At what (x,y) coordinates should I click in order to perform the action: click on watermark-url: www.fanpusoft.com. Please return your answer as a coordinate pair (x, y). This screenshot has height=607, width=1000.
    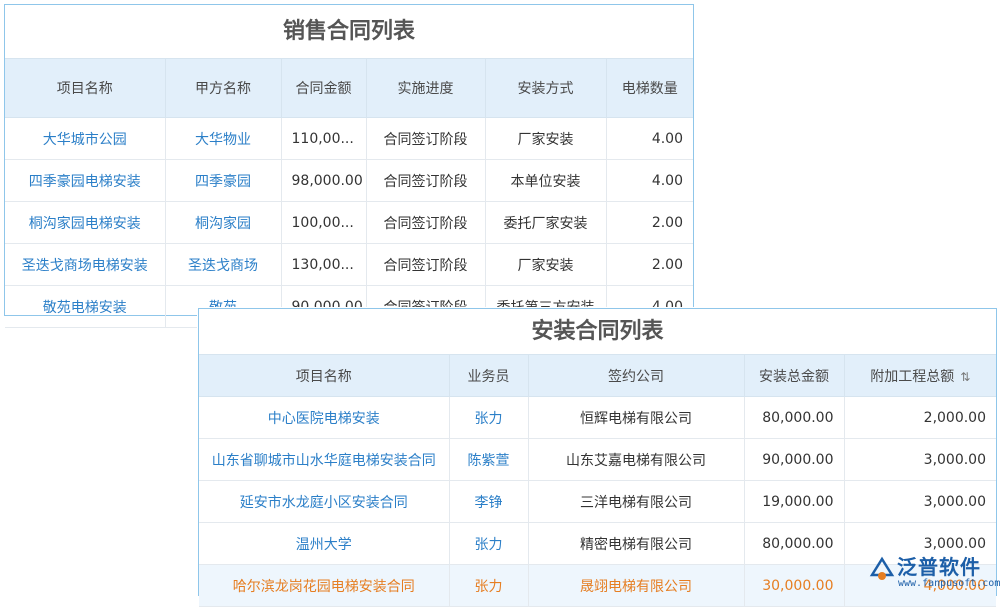
    Looking at the image, I should click on (949, 583).